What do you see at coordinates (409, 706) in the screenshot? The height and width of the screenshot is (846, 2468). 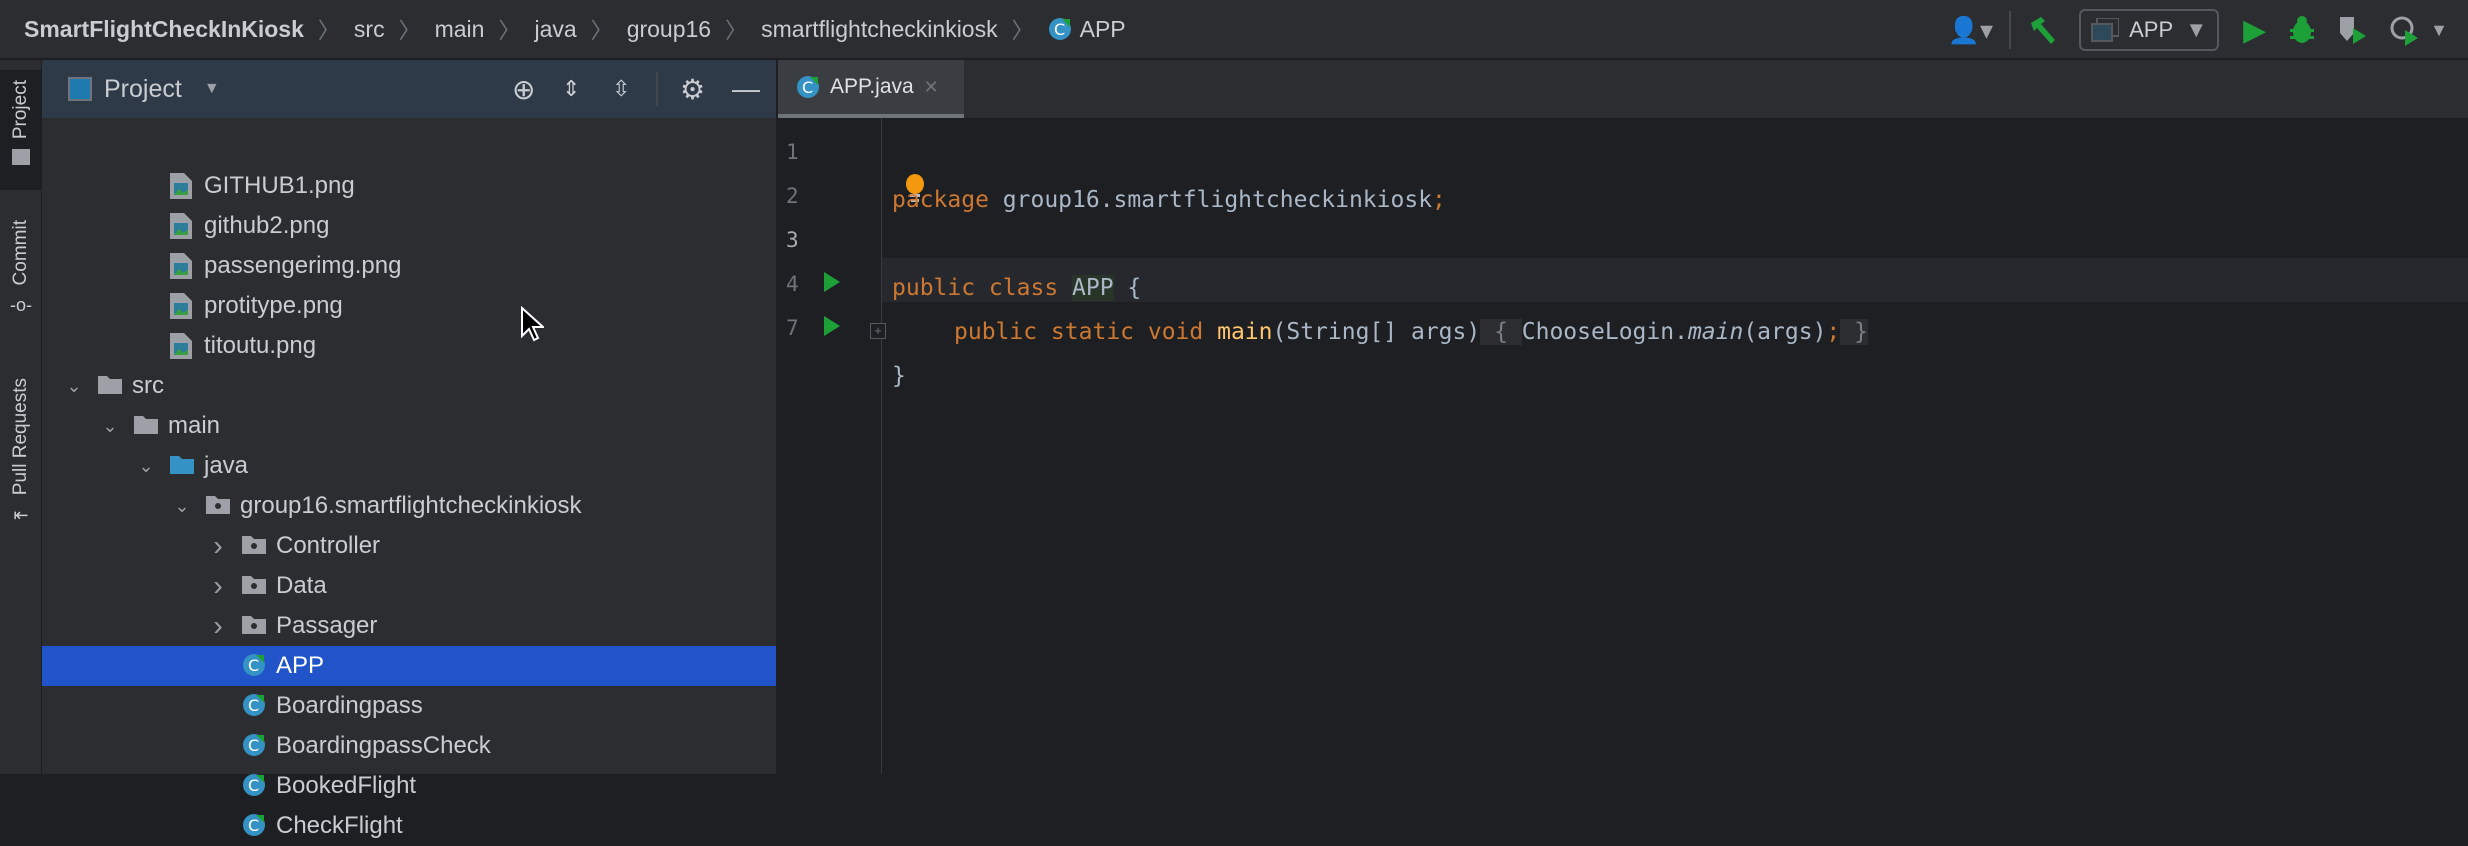 I see `tree-item: C Boardingpass` at bounding box center [409, 706].